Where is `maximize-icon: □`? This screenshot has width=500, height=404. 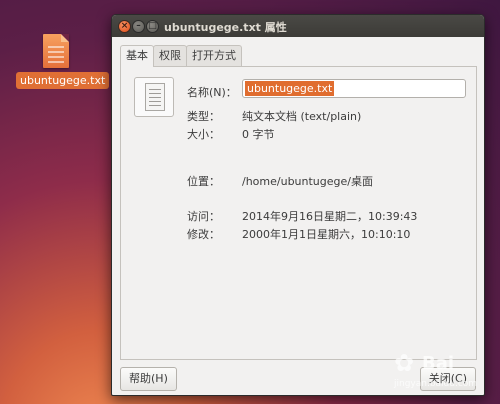
maximize-icon: □ is located at coordinates (152, 26).